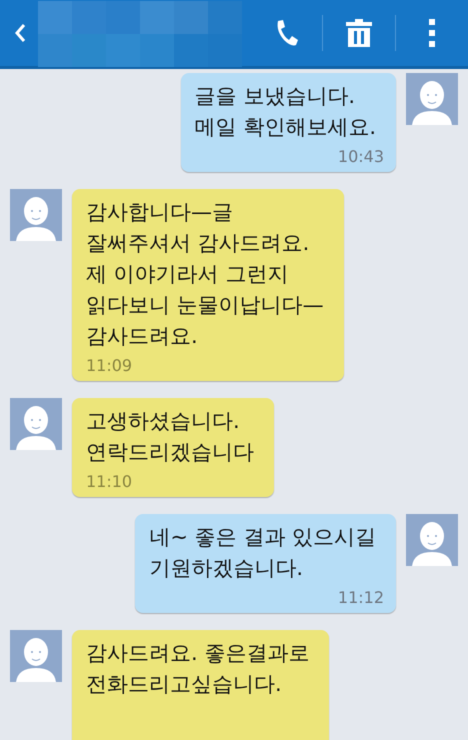 The image size is (468, 740). Describe the element at coordinates (205, 274) in the screenshot. I see `message-text: 감사합니다—글 잘써주셔서 감사드려요. 제 이야기라서 그런지 읽다보니 눈물이납니다— 감사드려요.` at that location.